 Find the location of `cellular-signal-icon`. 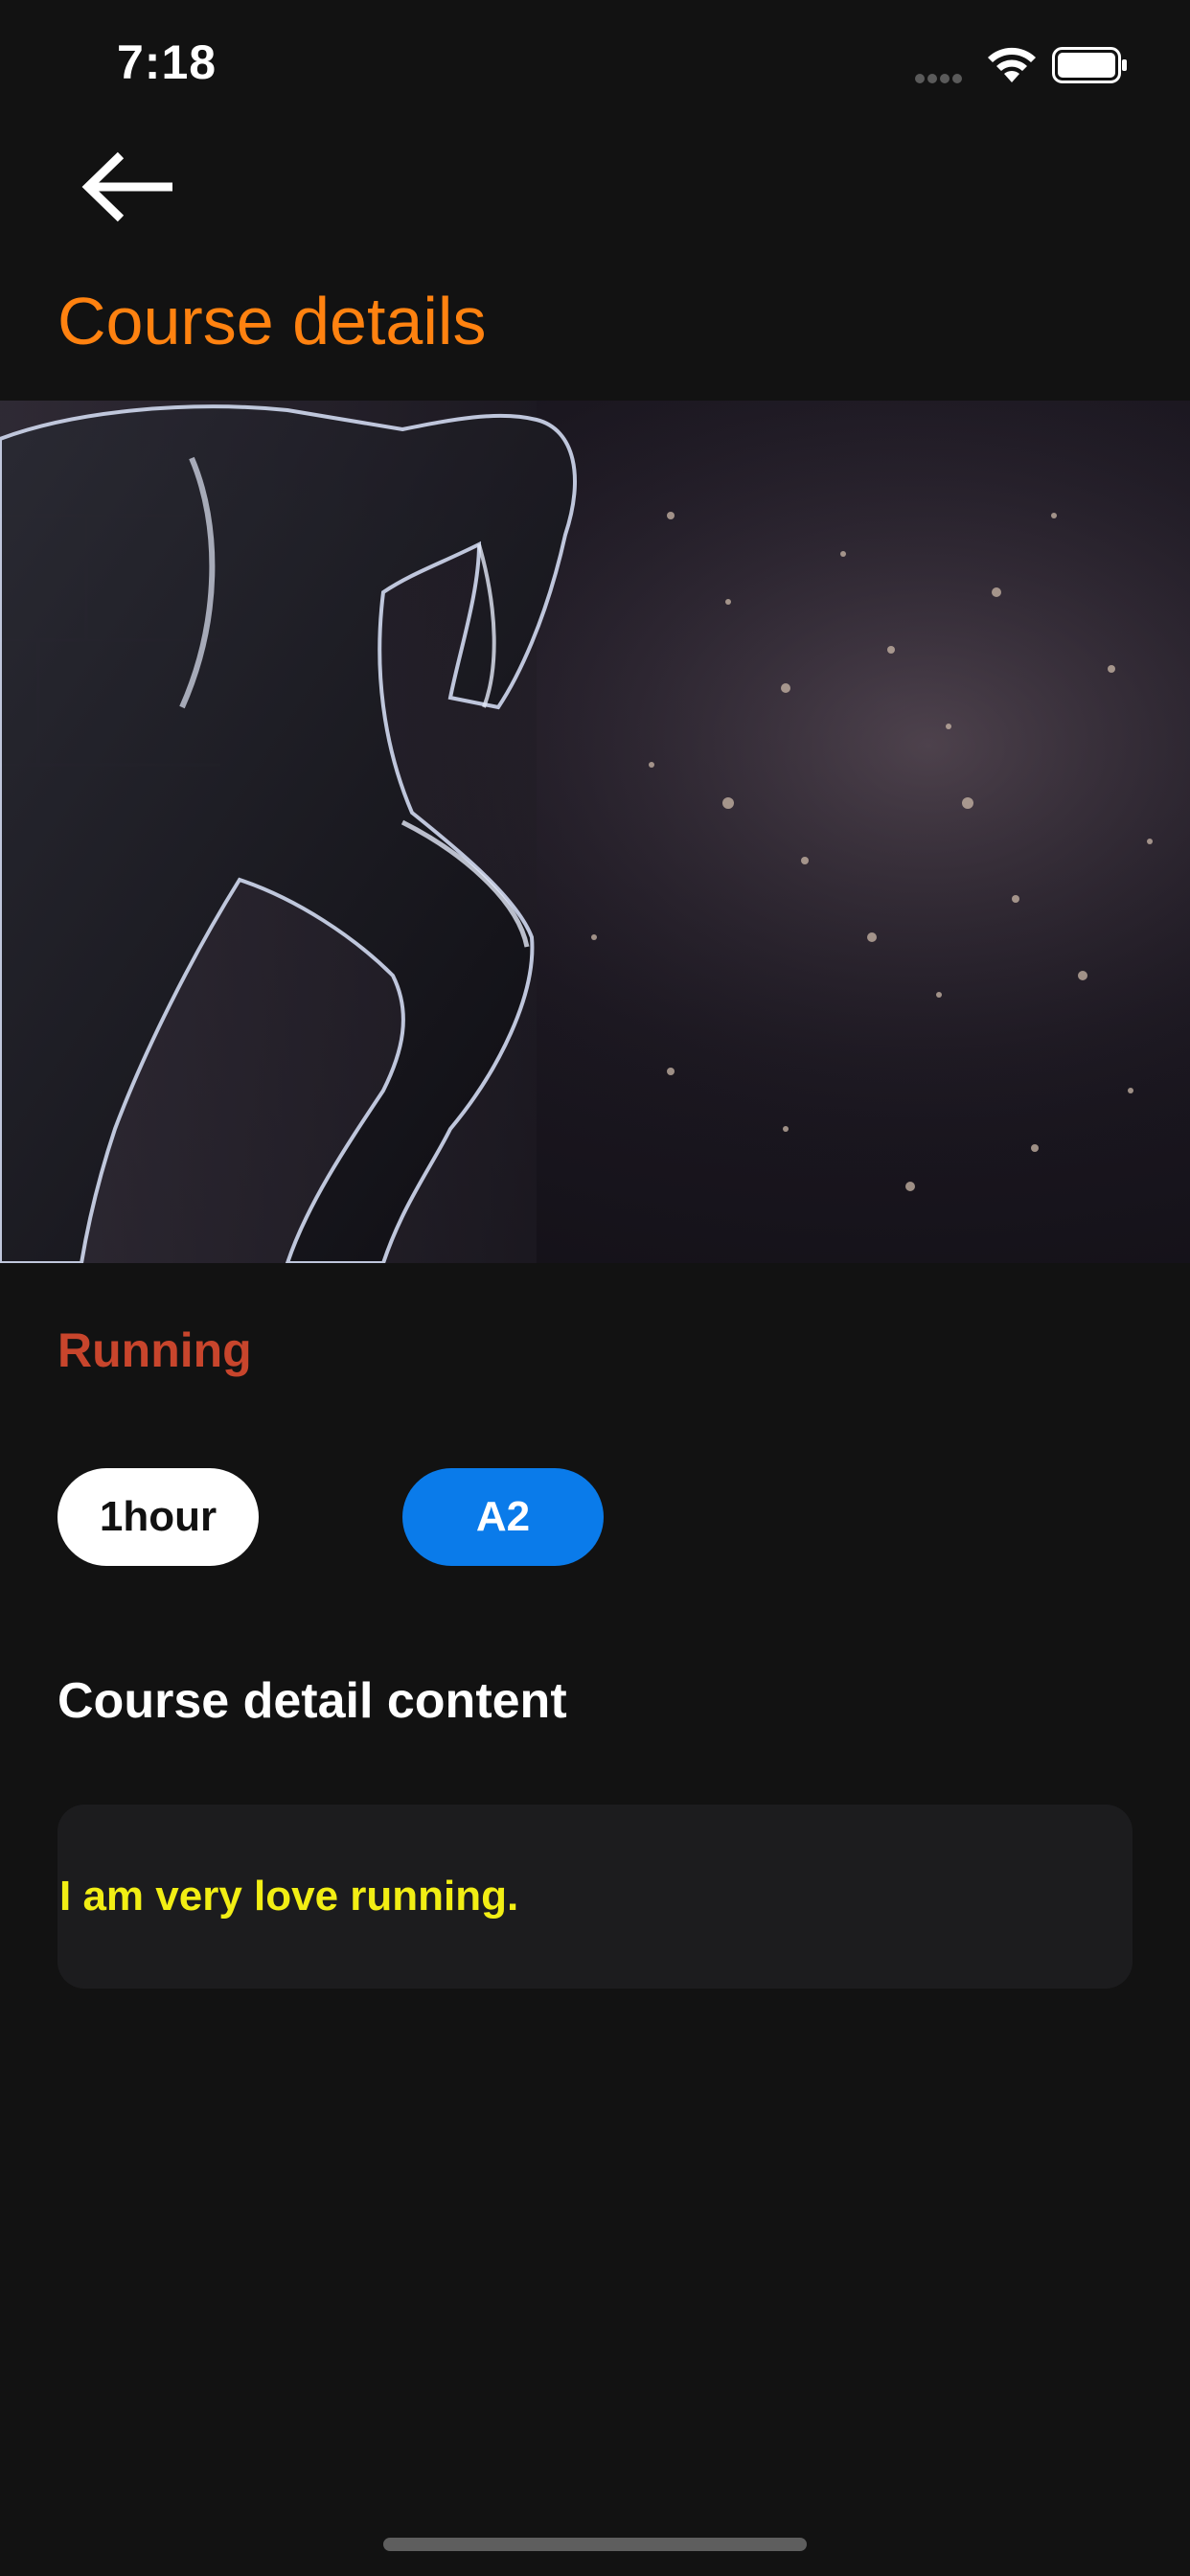

cellular-signal-icon is located at coordinates (944, 77).